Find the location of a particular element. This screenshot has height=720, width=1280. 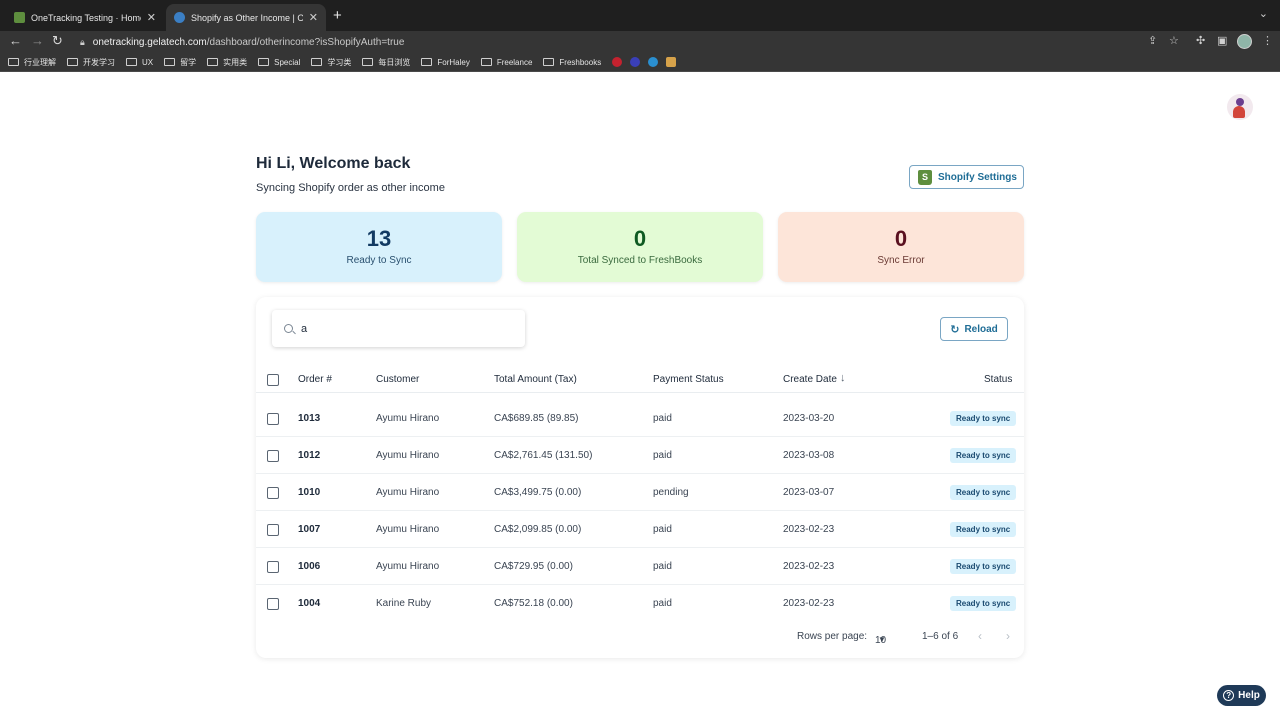

share-icon: ⇪ is located at coordinates (1152, 40).